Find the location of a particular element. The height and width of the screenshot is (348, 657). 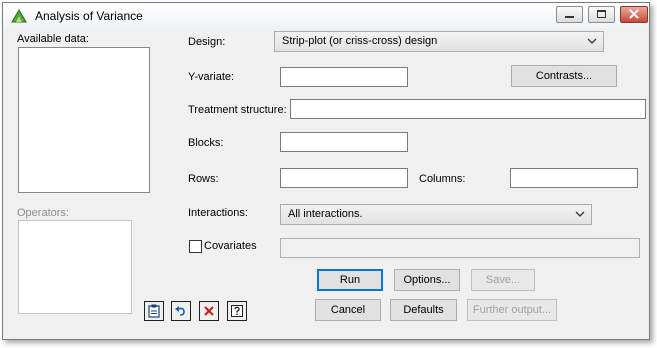

title-bar: Analysis of Variance is located at coordinates (326, 16).